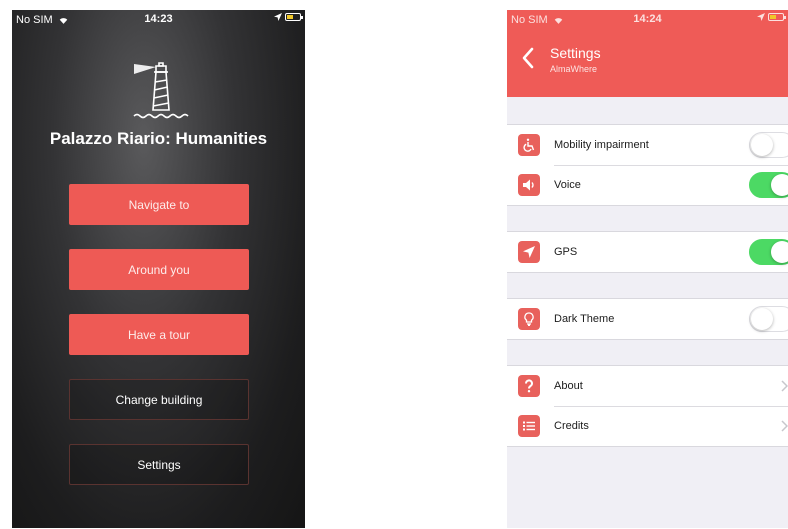 This screenshot has width=788, height=529. Describe the element at coordinates (768, 252) in the screenshot. I see `gps-toggle` at that location.